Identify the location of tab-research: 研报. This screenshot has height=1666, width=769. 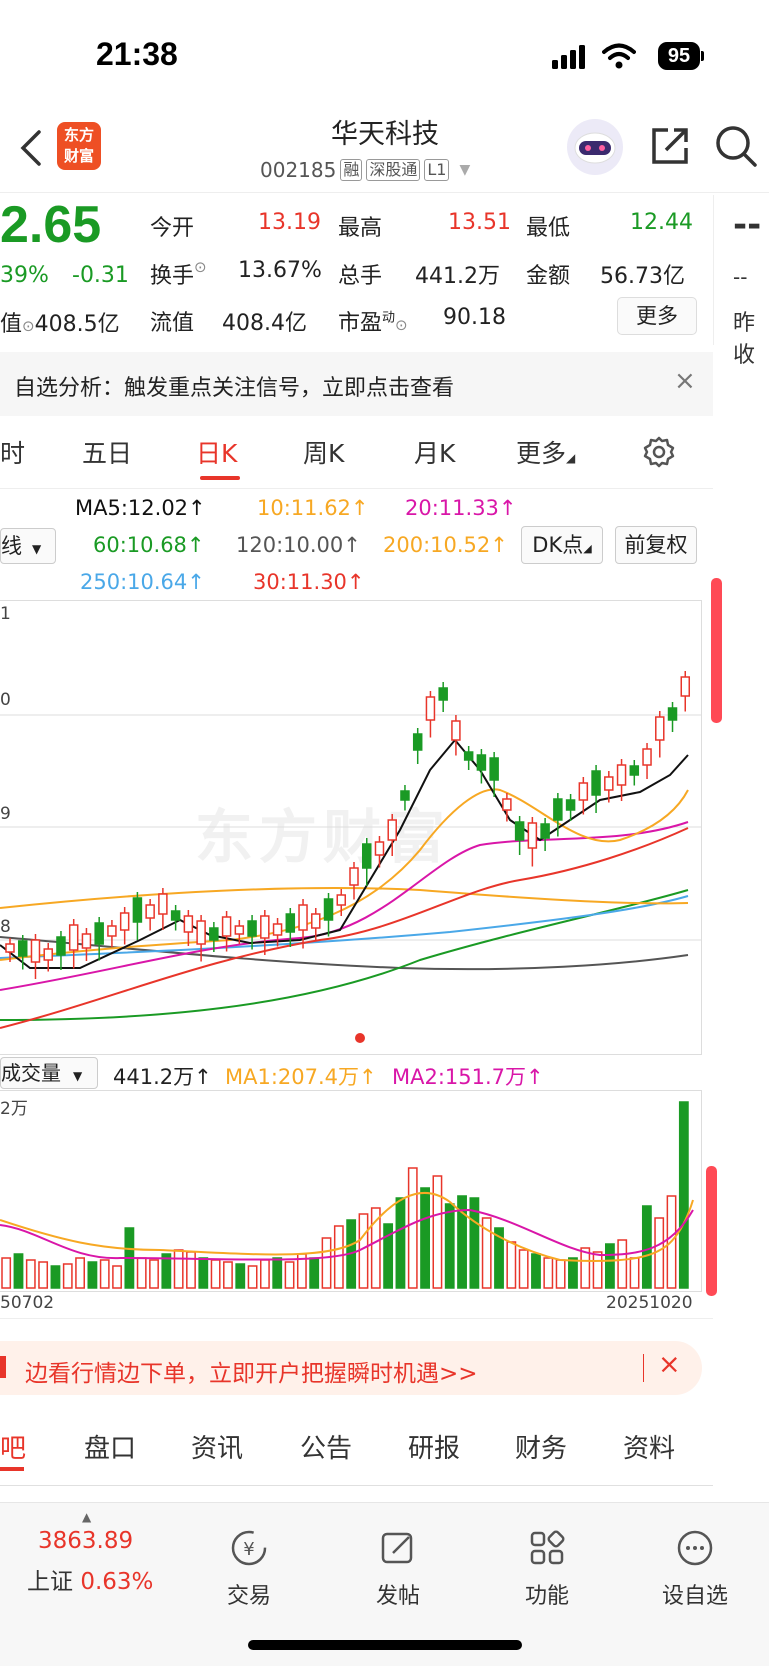
(434, 1446).